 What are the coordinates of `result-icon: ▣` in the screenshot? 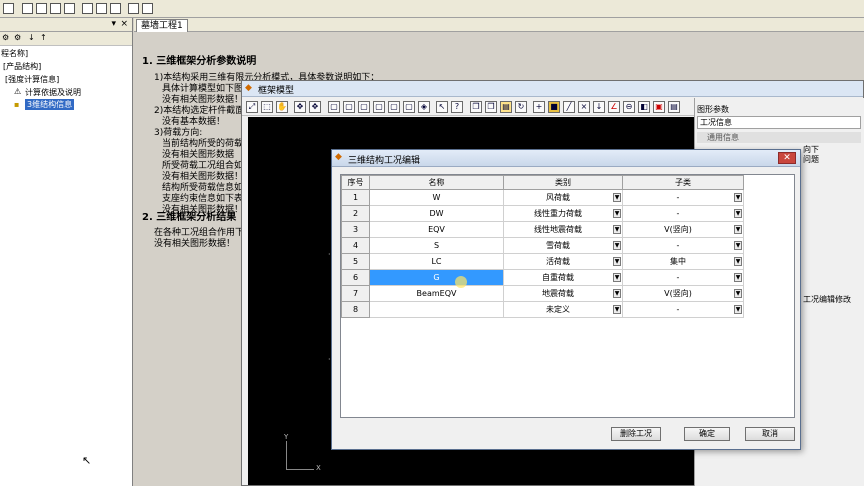 It's located at (659, 107).